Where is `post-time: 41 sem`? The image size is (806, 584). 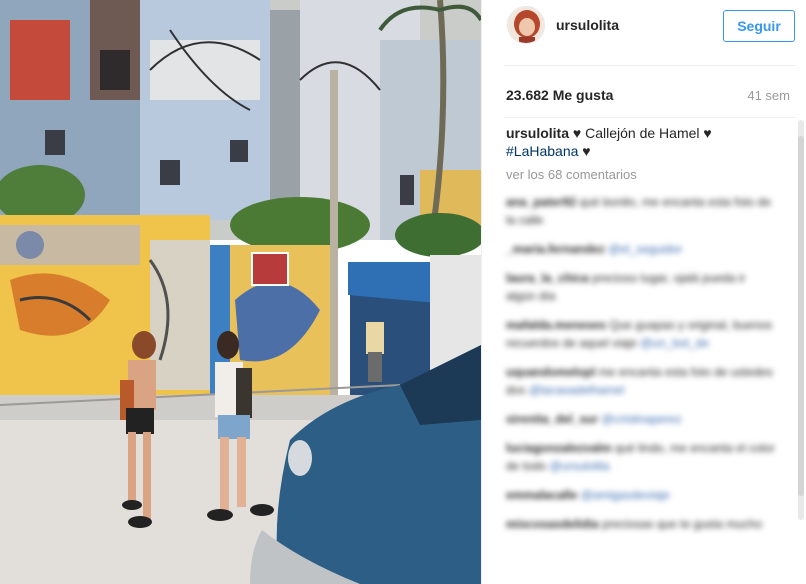
post-time: 41 sem is located at coordinates (768, 95).